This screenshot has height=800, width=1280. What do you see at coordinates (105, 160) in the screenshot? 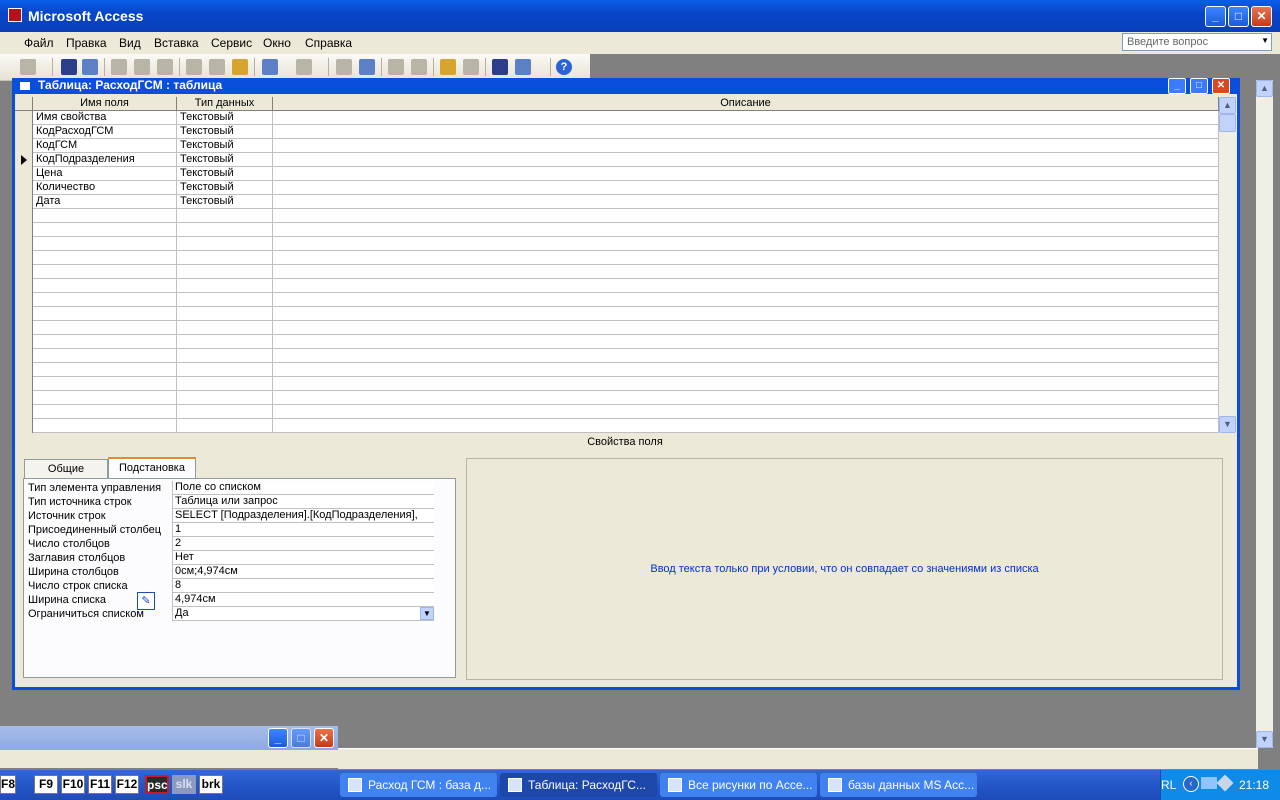
I see `field-name-cell: КодПодразделения` at bounding box center [105, 160].